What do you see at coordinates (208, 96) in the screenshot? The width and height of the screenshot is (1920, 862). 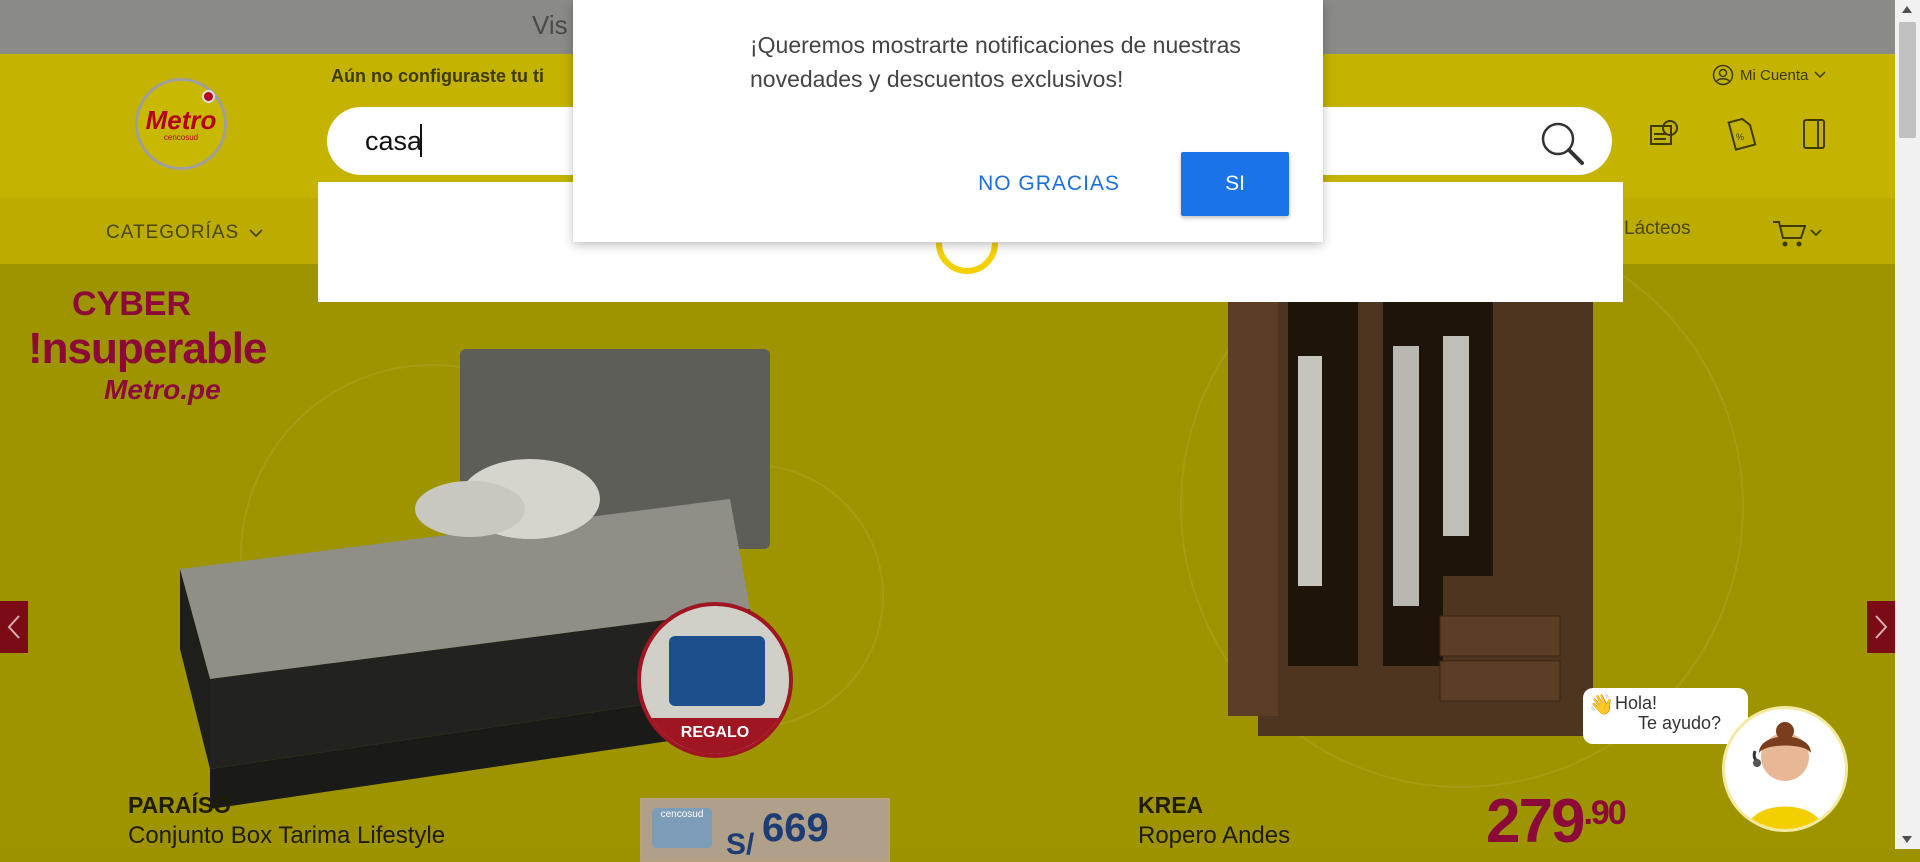 I see `logo-dot` at bounding box center [208, 96].